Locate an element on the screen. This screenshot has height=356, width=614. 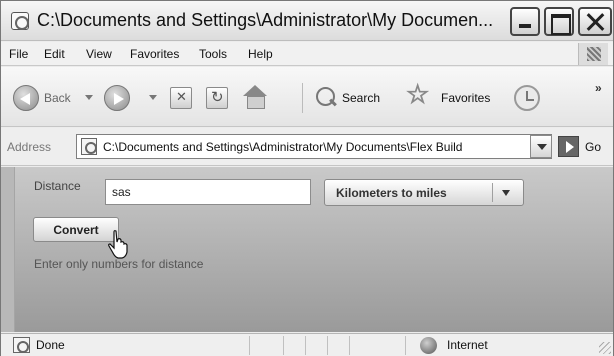
menu-view: View is located at coordinates (99, 54).